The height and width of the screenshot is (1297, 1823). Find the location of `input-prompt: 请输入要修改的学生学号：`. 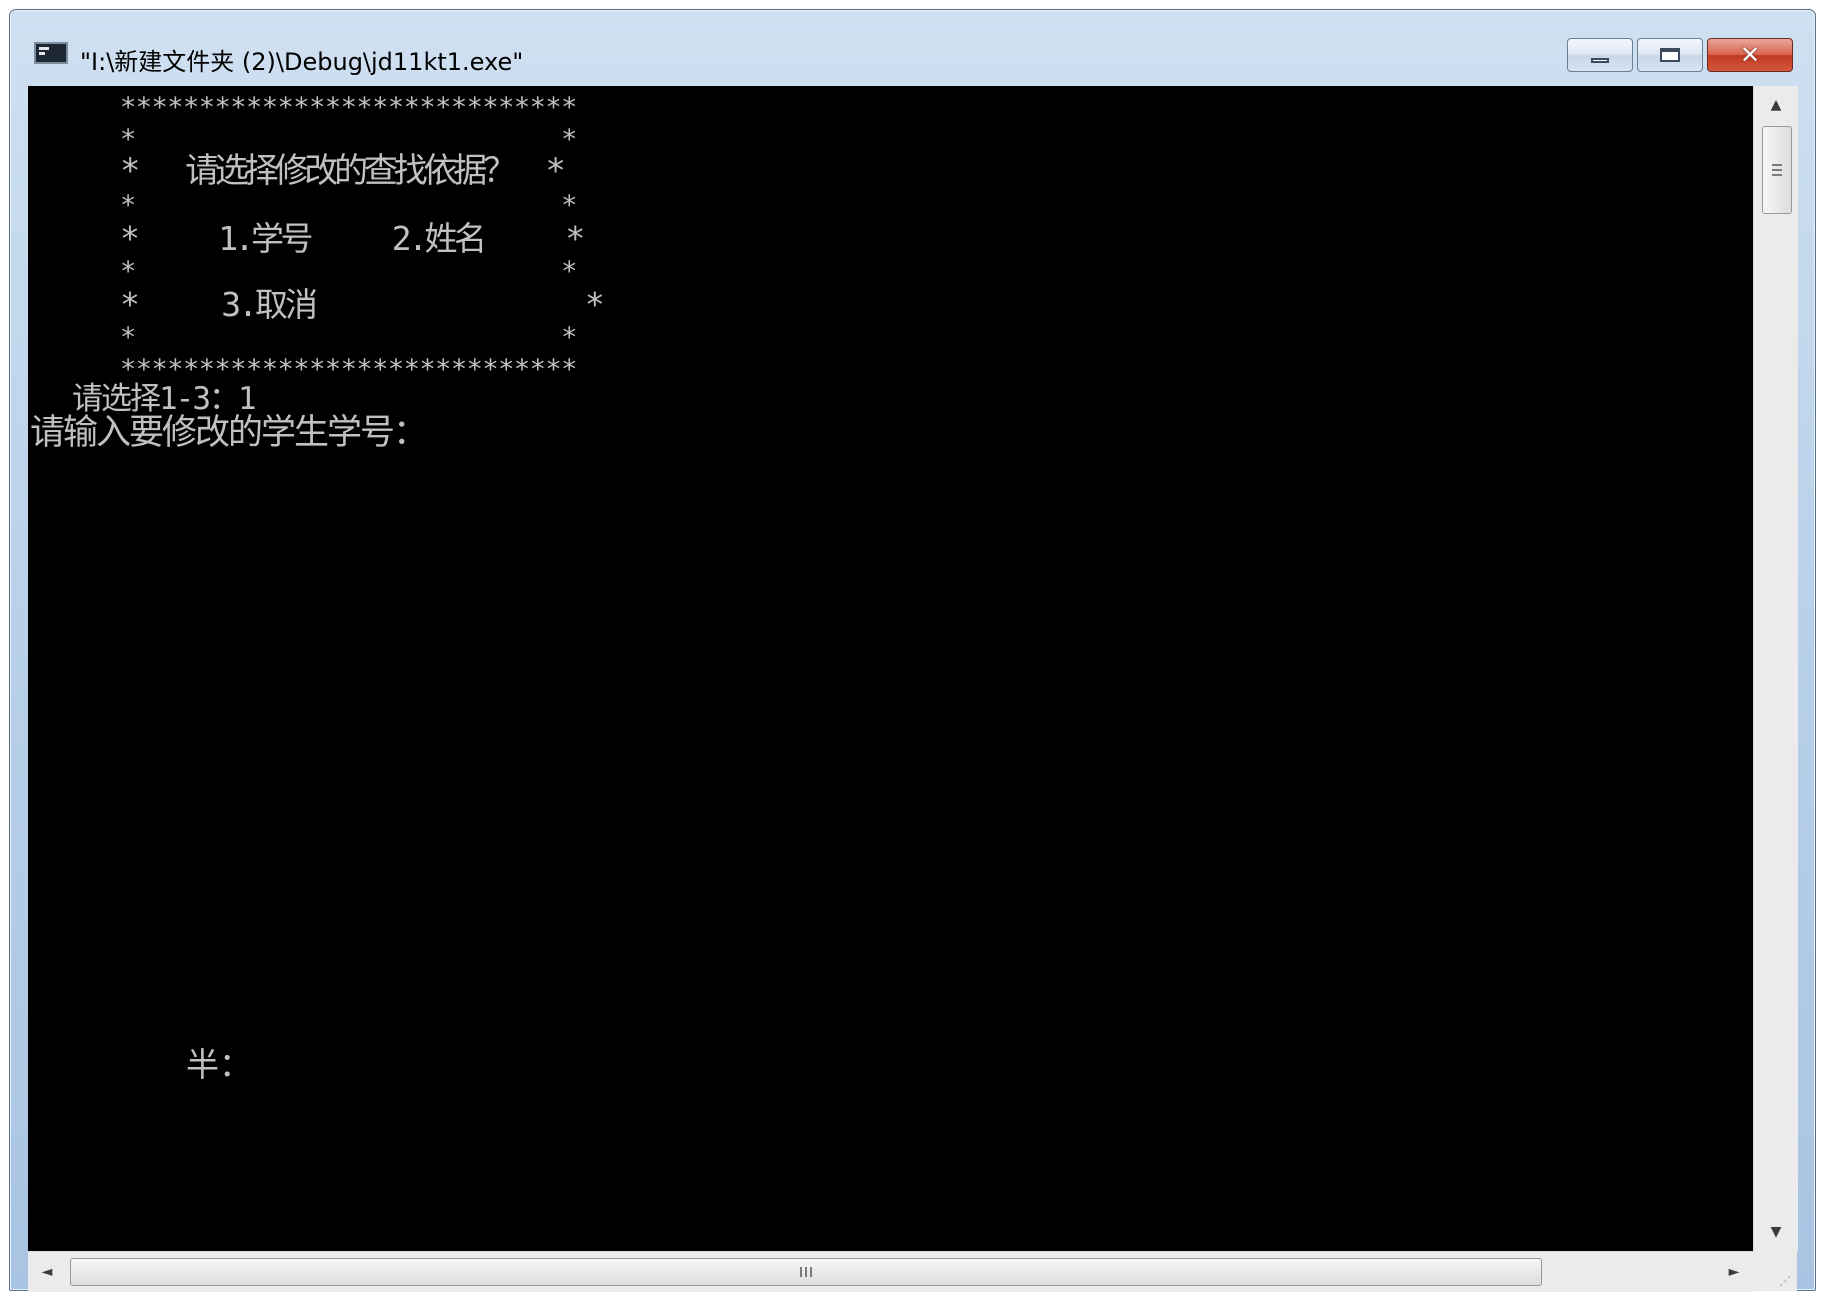

input-prompt: 请输入要修改的学生学号： is located at coordinates (229, 433).